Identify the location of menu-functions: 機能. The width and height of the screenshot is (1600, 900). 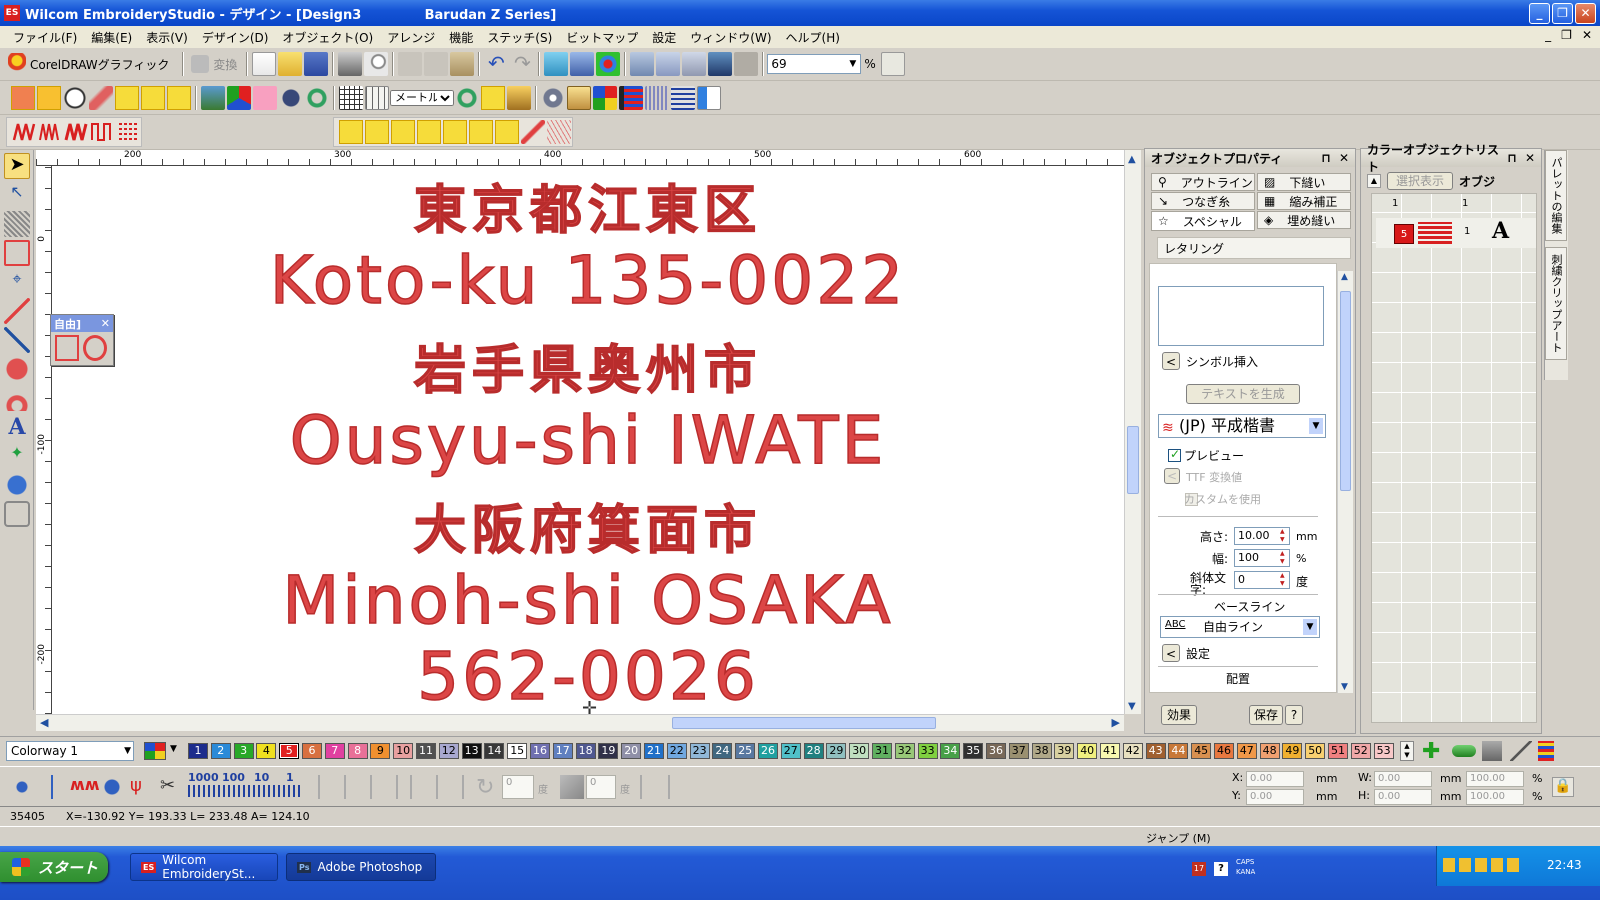
(461, 37).